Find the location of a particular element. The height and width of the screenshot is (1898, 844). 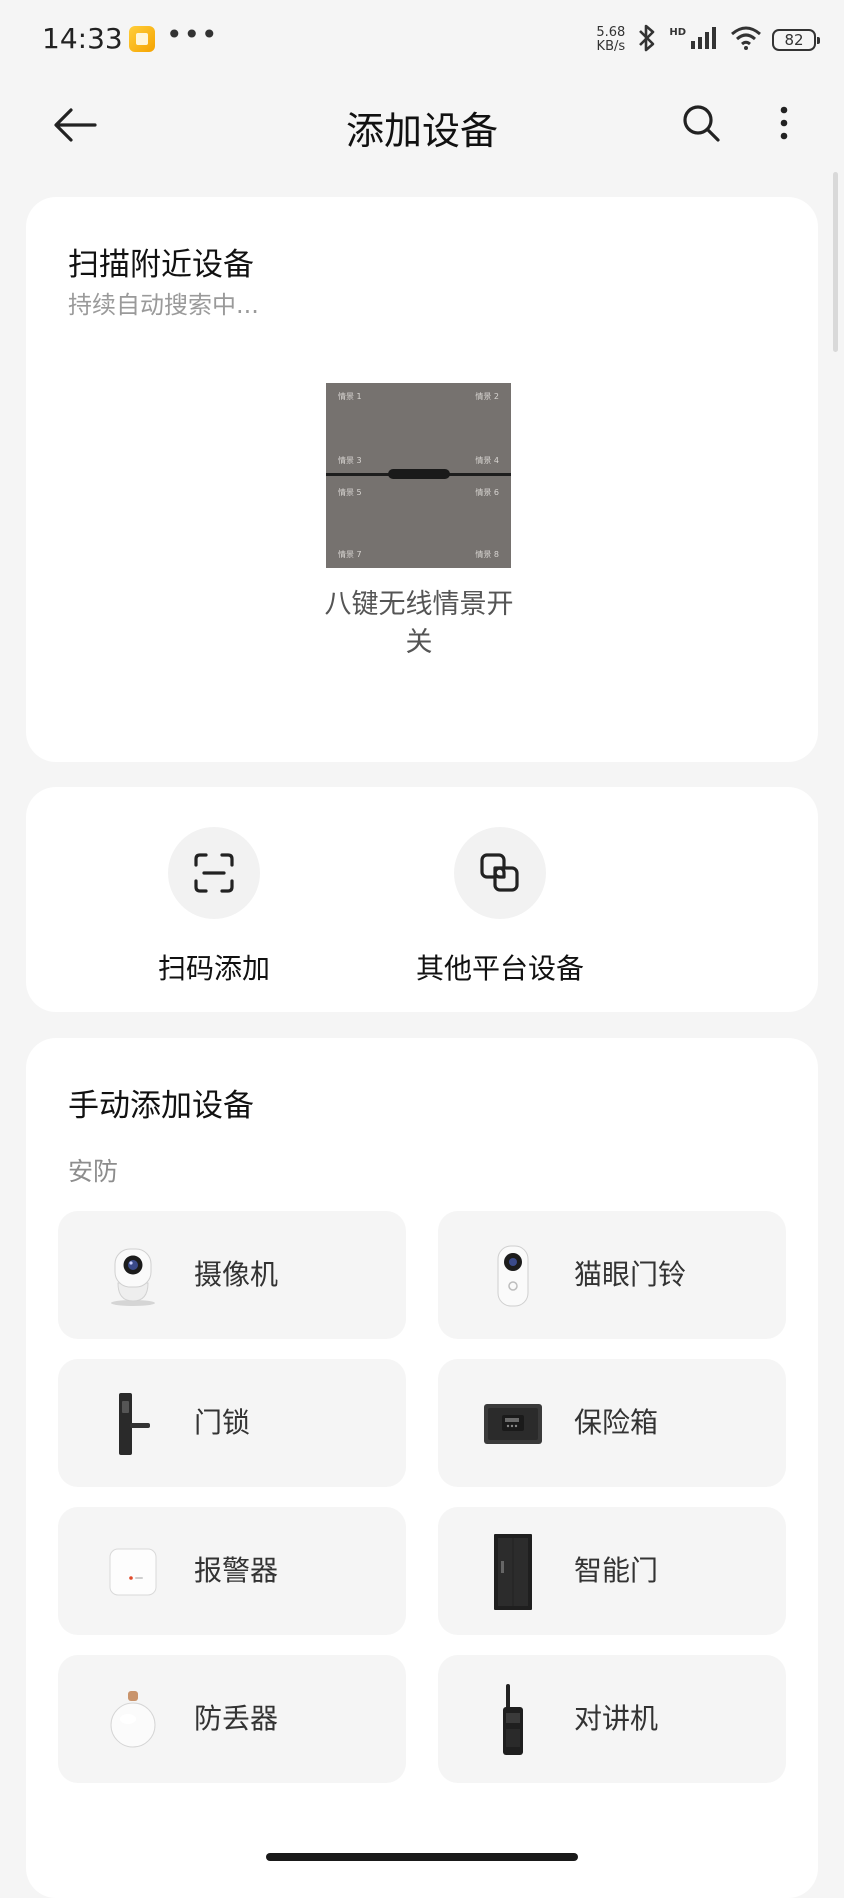

status-icons: 5.68 KB/s HD 82 is located at coordinates (708, 40).